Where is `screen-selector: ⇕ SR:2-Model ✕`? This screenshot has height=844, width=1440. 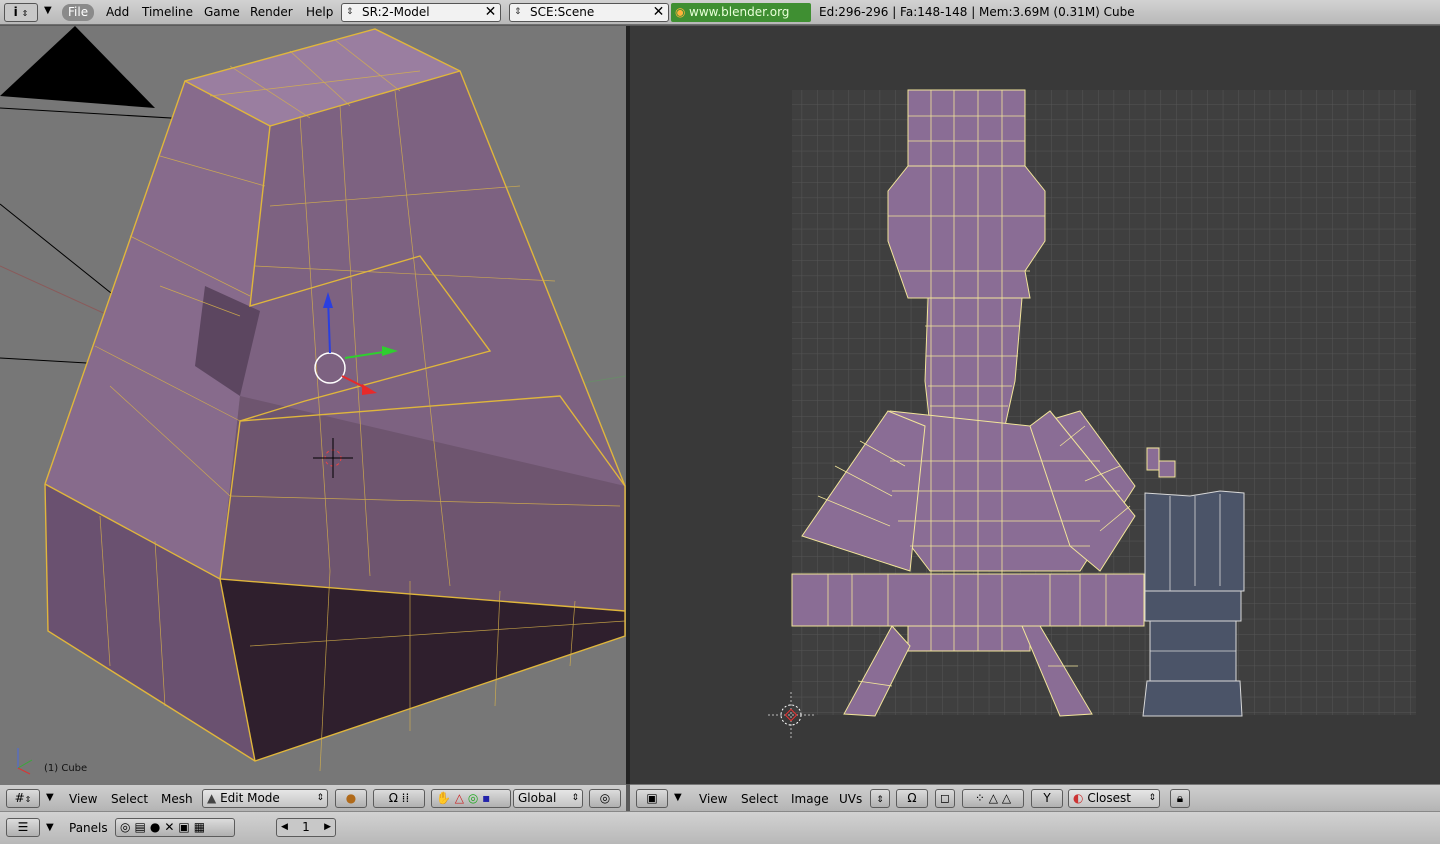 screen-selector: ⇕ SR:2-Model ✕ is located at coordinates (421, 12).